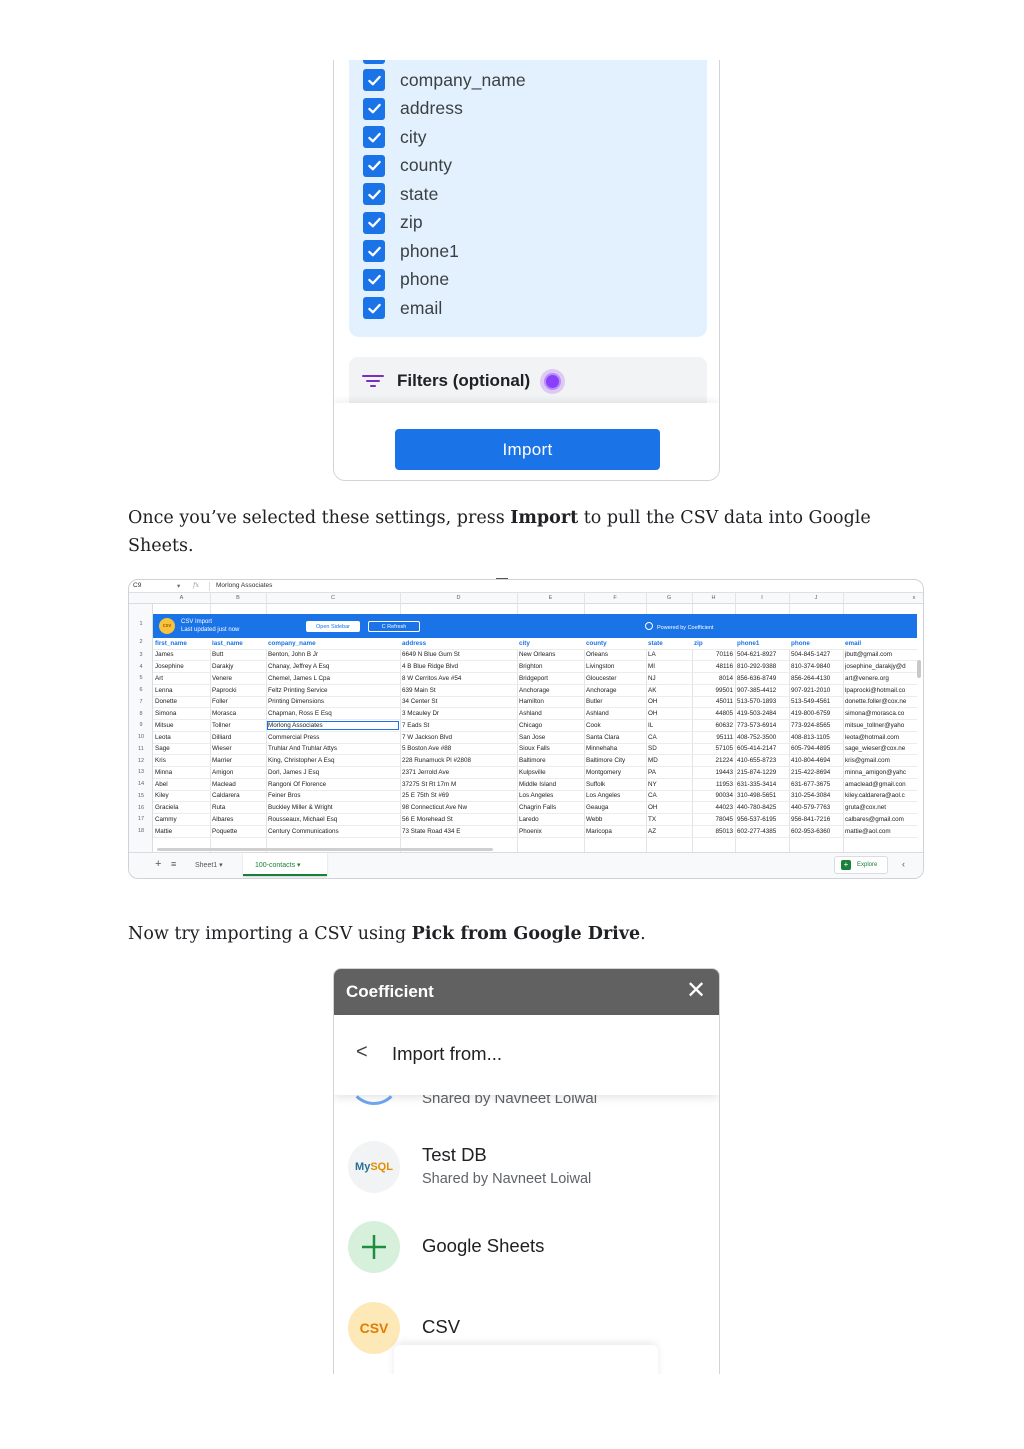 The height and width of the screenshot is (1449, 1024). What do you see at coordinates (615, 819) in the screenshot?
I see `table-cell: Webb` at bounding box center [615, 819].